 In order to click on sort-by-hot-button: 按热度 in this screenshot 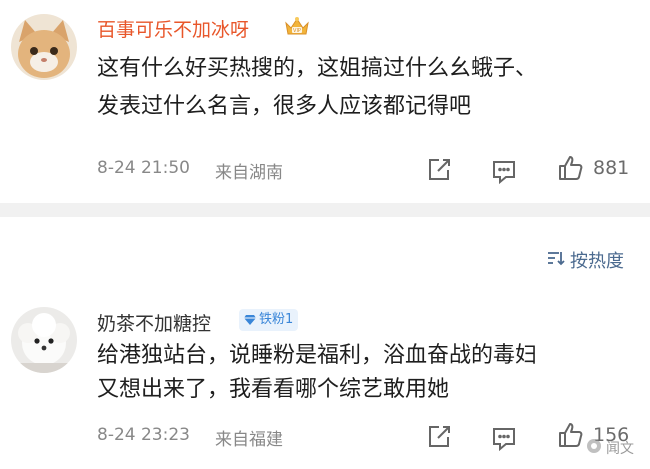, I will do `click(585, 260)`.